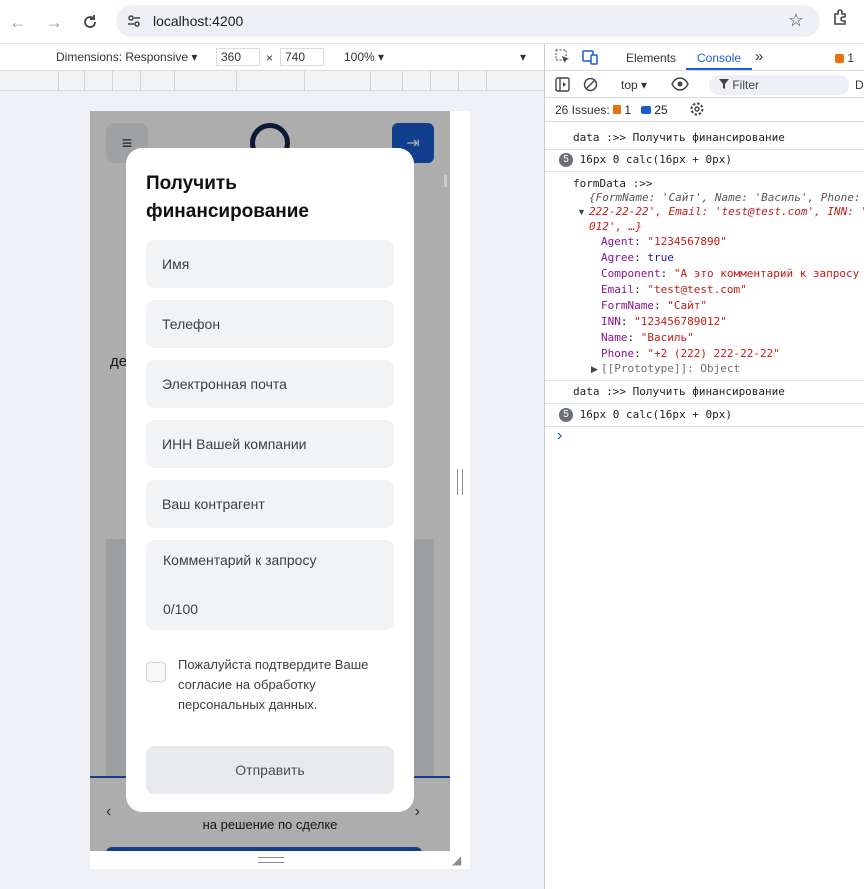 The image size is (864, 889). Describe the element at coordinates (270, 444) in the screenshot. I see `inn-input: ИНН Вашей компании` at that location.